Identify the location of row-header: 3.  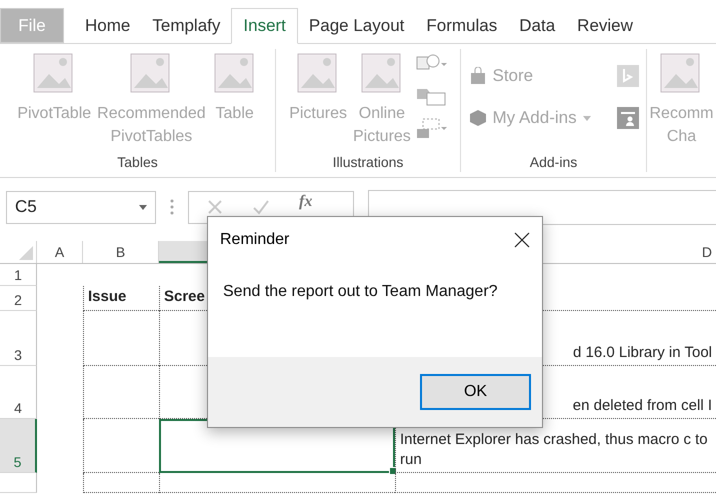
(18, 338).